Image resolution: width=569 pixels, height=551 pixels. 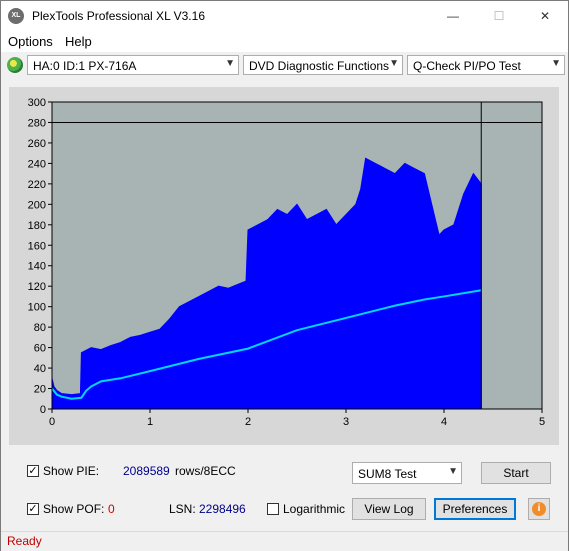 I want to click on y-tick-label: 260, so click(x=37, y=144).